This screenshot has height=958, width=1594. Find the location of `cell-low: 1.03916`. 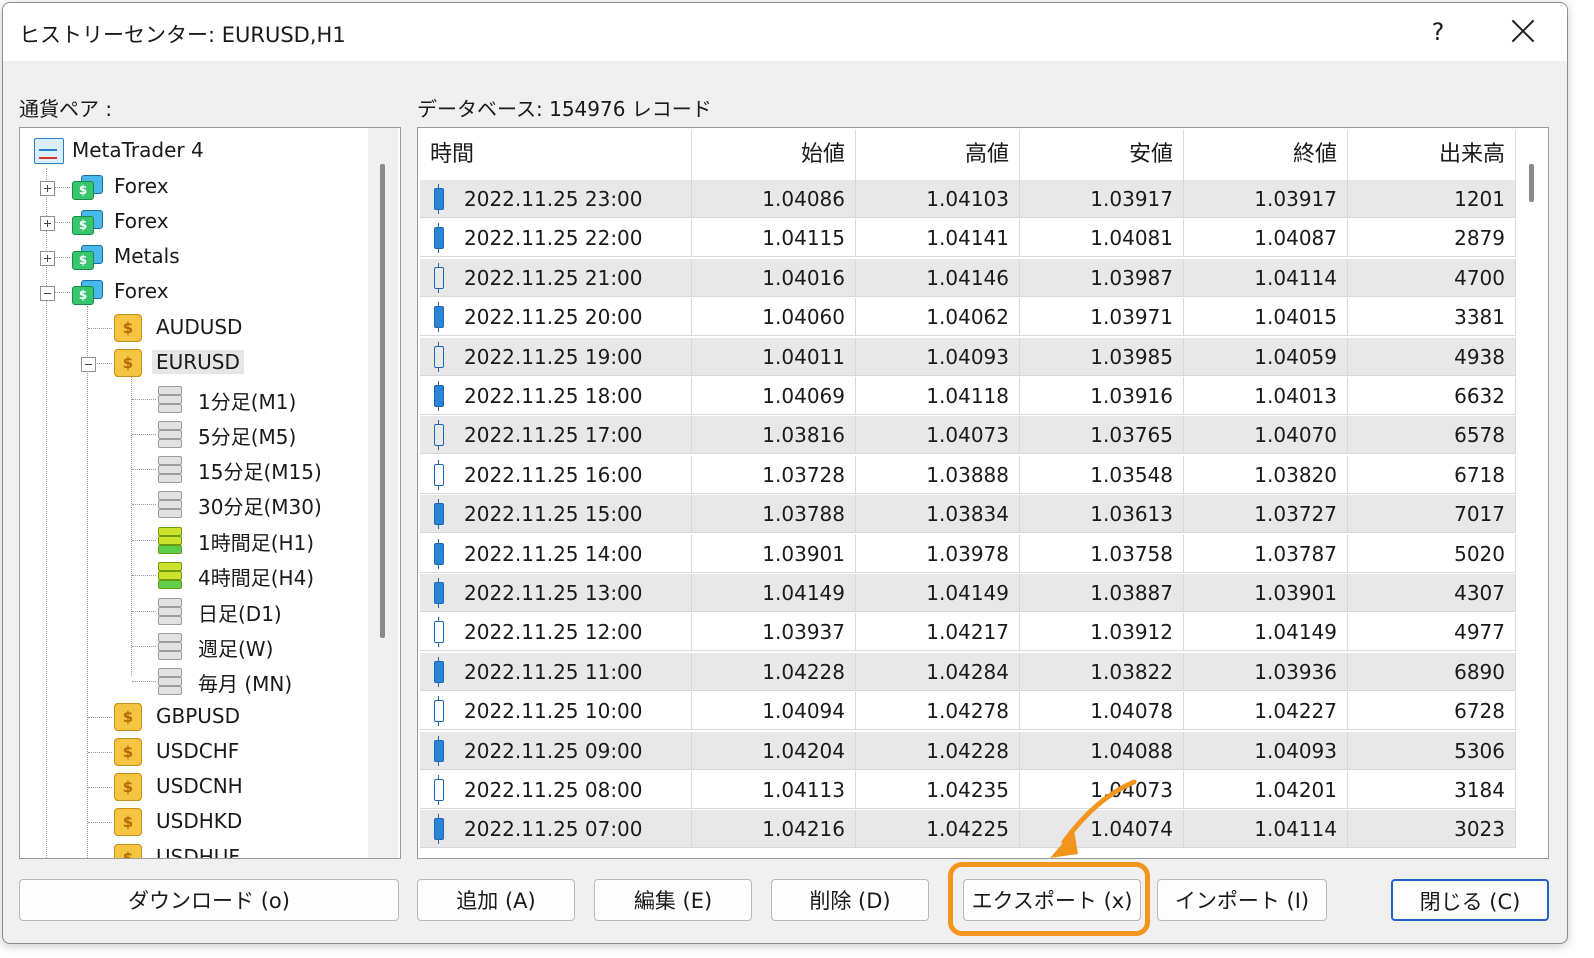

cell-low: 1.03916 is located at coordinates (1102, 396).